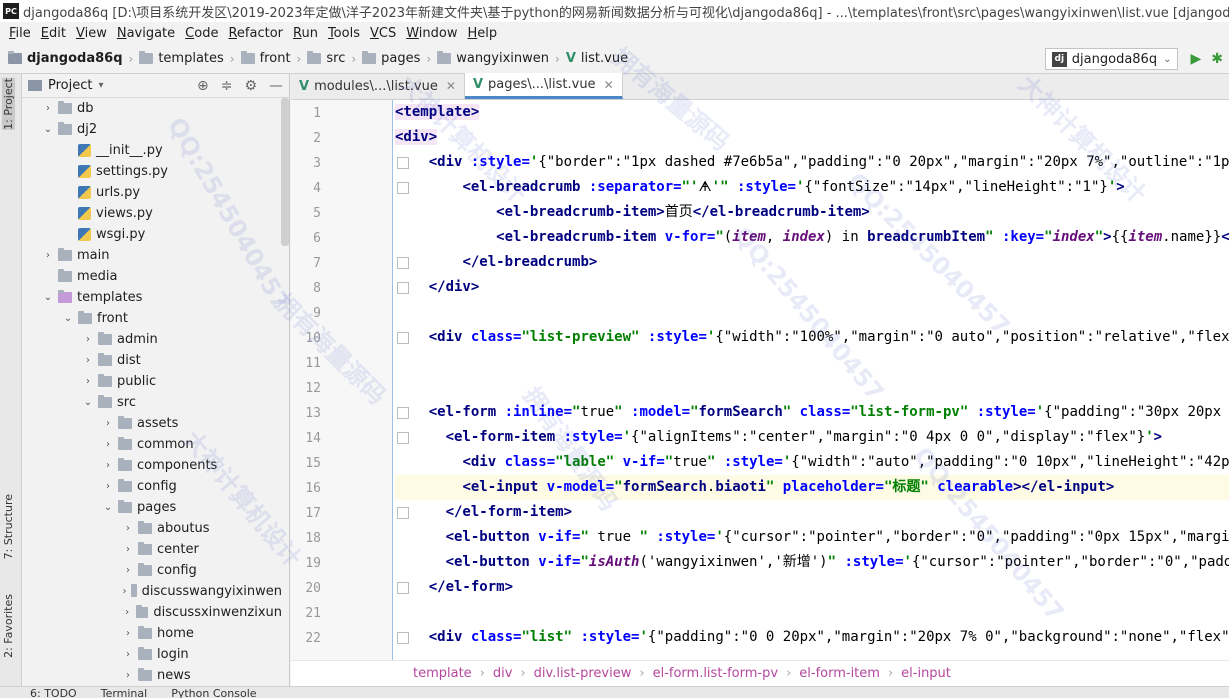 The image size is (1229, 698). Describe the element at coordinates (132, 171) in the screenshot. I see `tree-item-label: settings.py` at that location.